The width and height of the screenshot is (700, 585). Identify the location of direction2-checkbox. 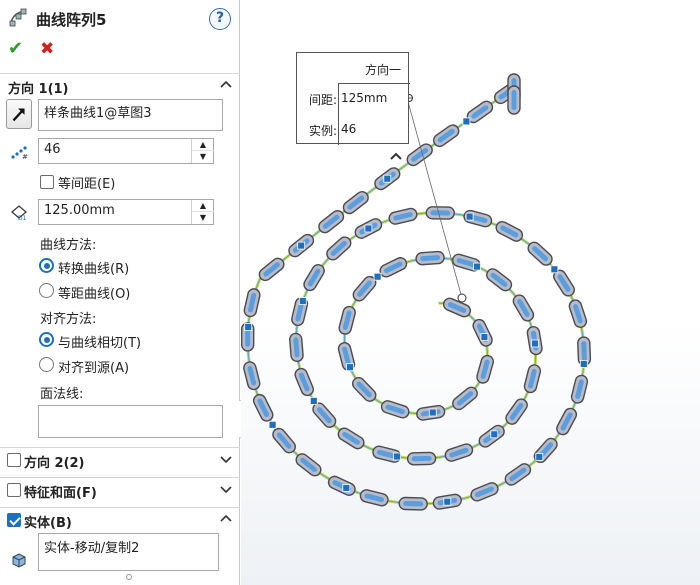
(14, 460).